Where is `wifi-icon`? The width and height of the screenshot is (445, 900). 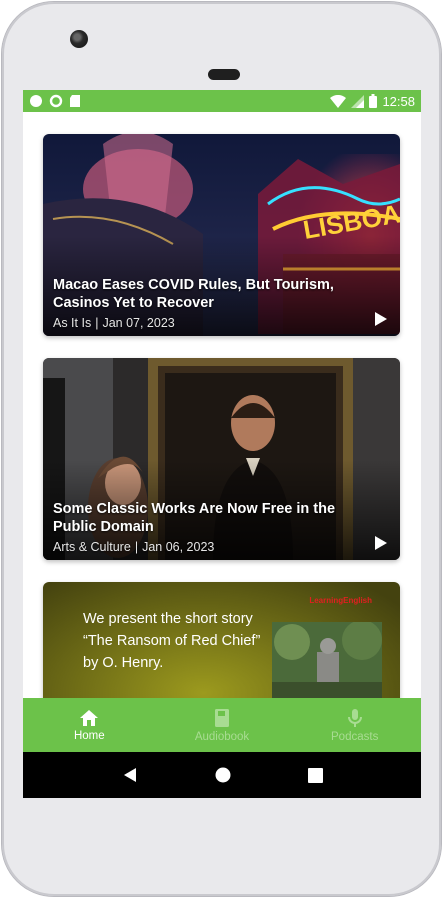
wifi-icon is located at coordinates (338, 101).